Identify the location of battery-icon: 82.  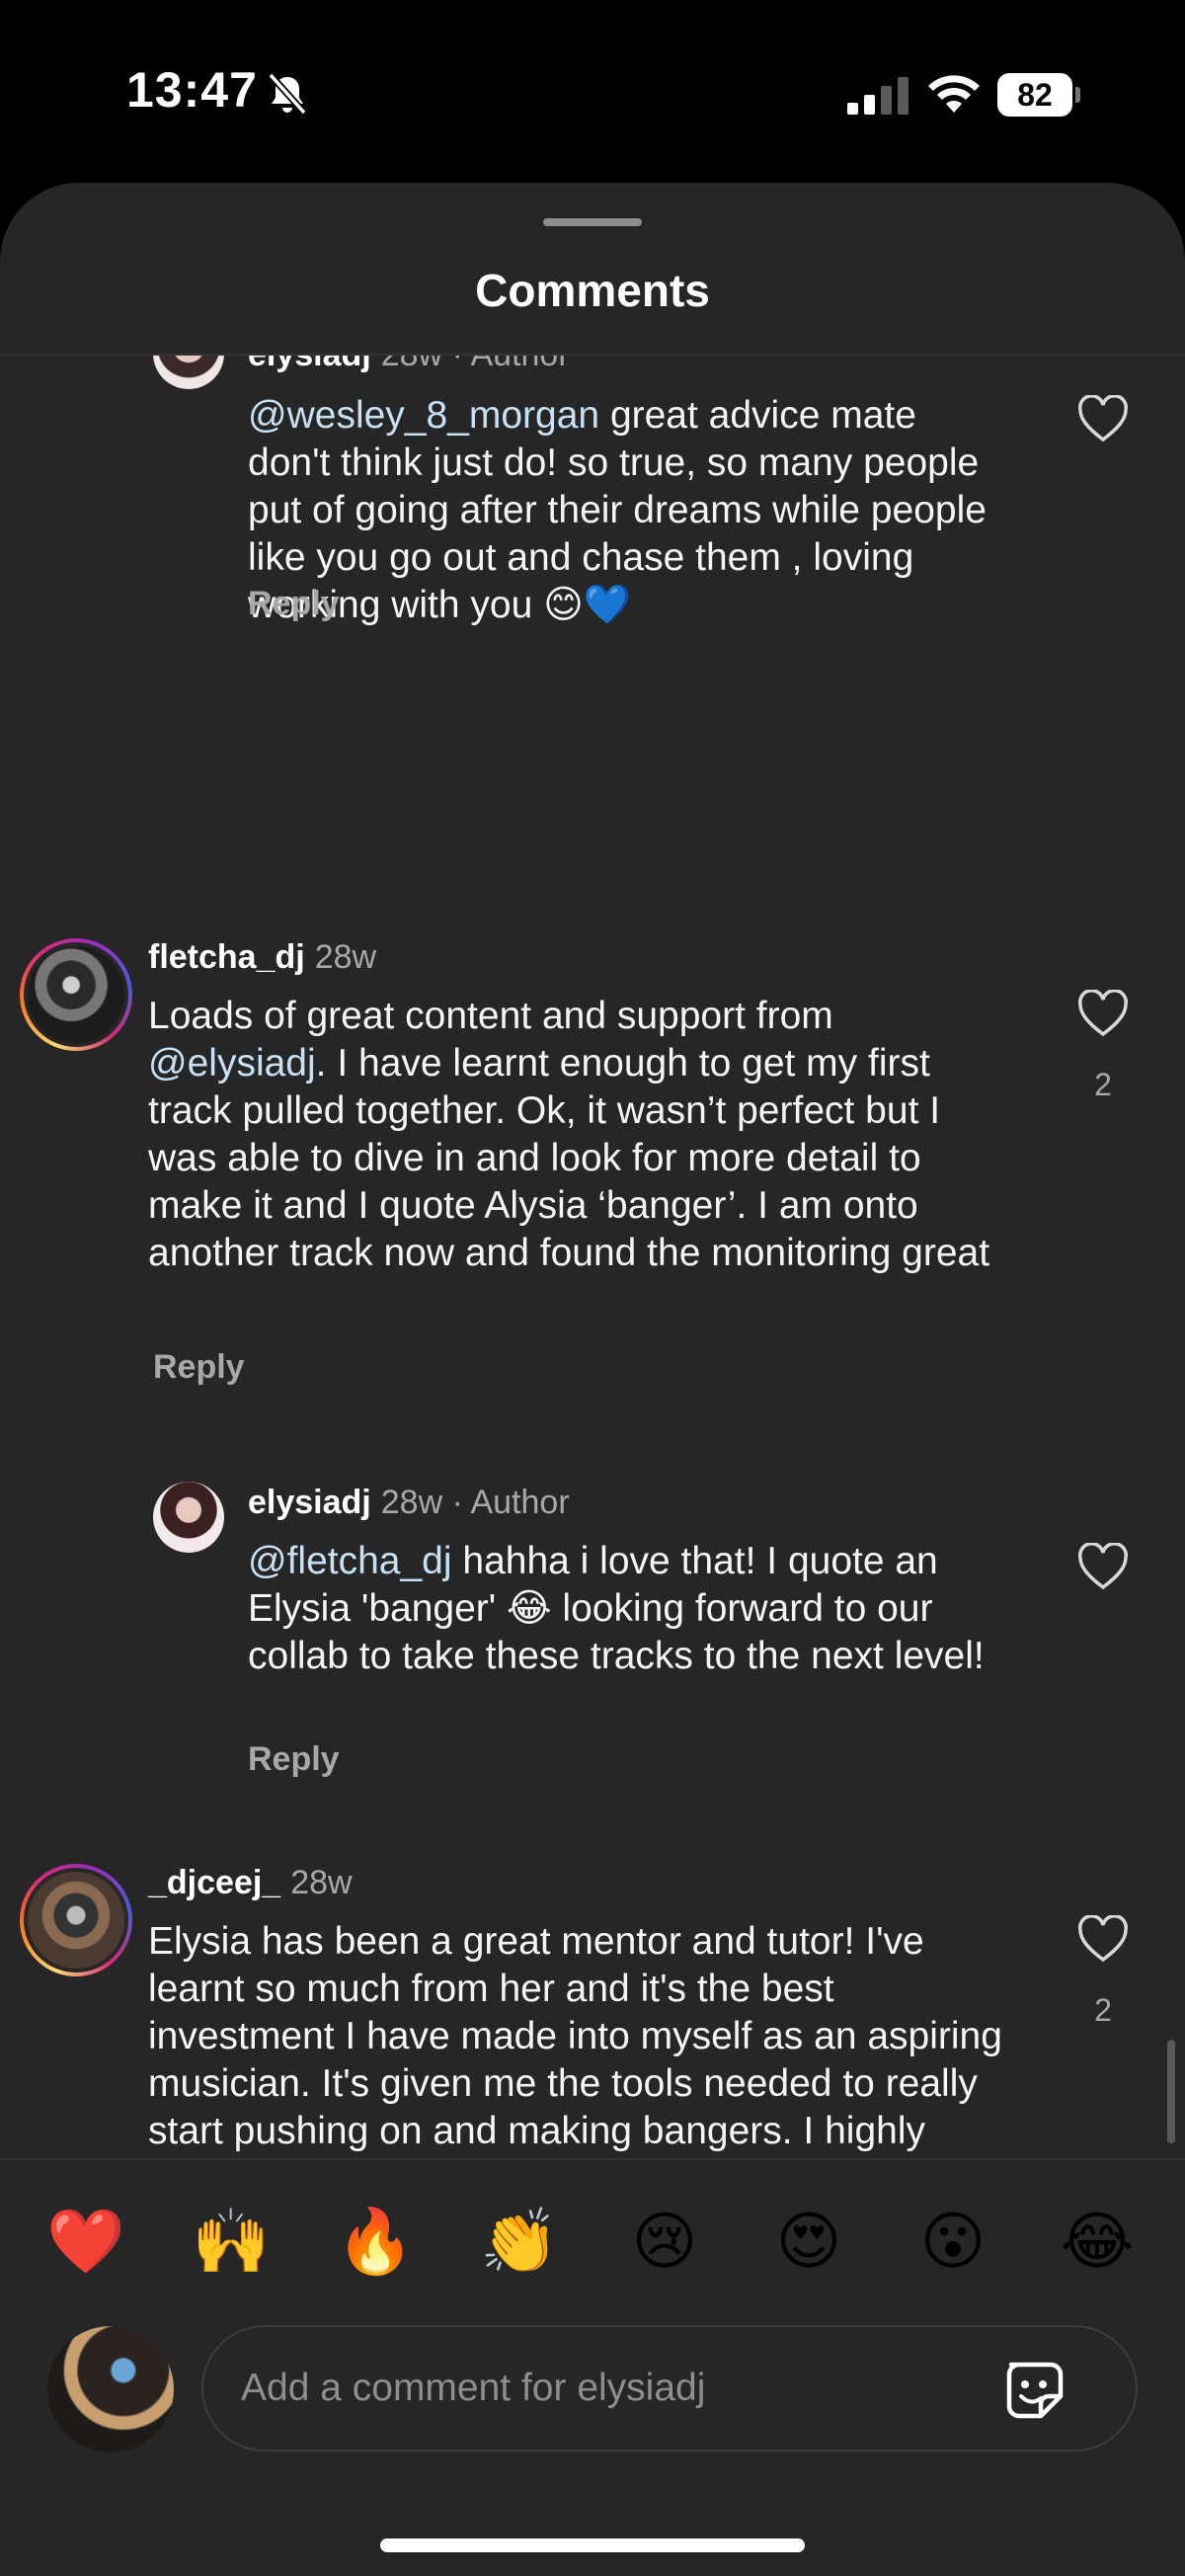
(1038, 95).